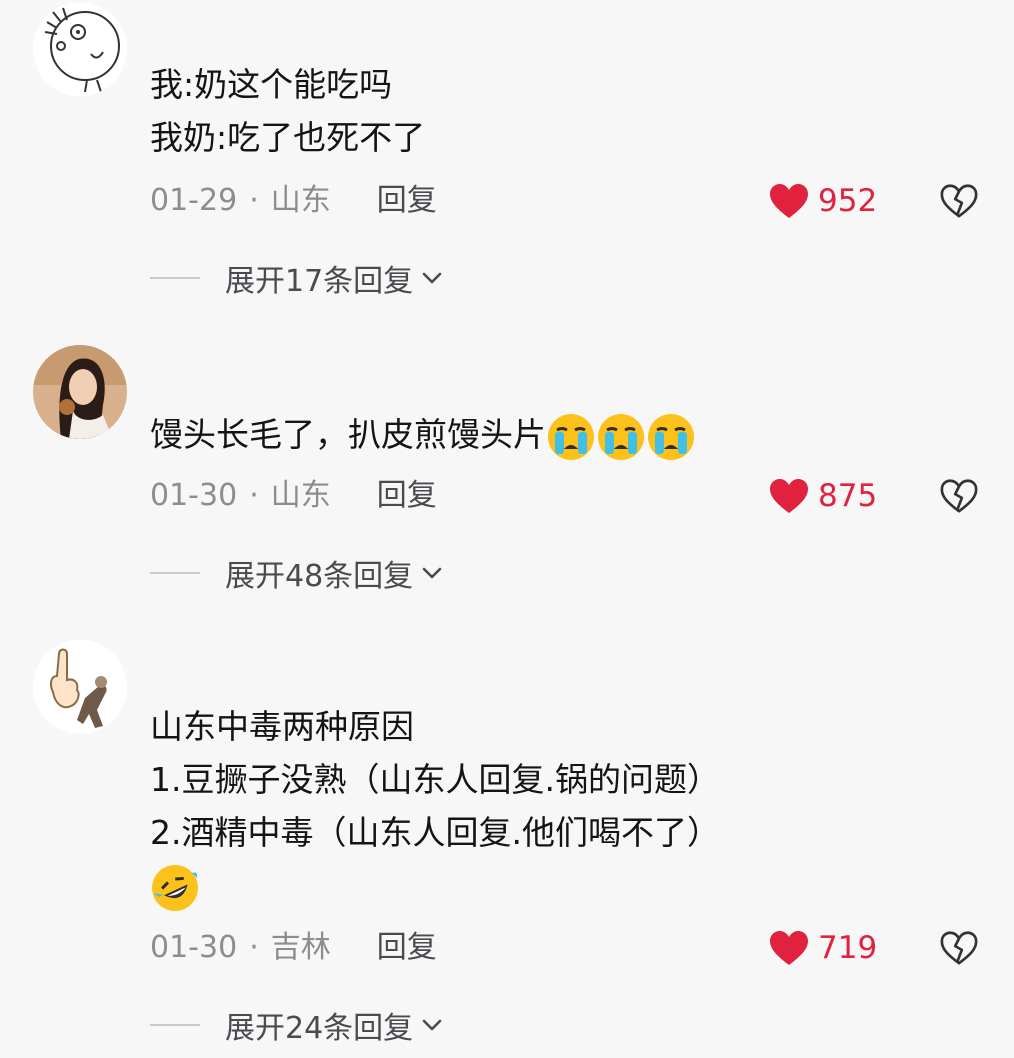  I want to click on like-count: 875, so click(848, 496).